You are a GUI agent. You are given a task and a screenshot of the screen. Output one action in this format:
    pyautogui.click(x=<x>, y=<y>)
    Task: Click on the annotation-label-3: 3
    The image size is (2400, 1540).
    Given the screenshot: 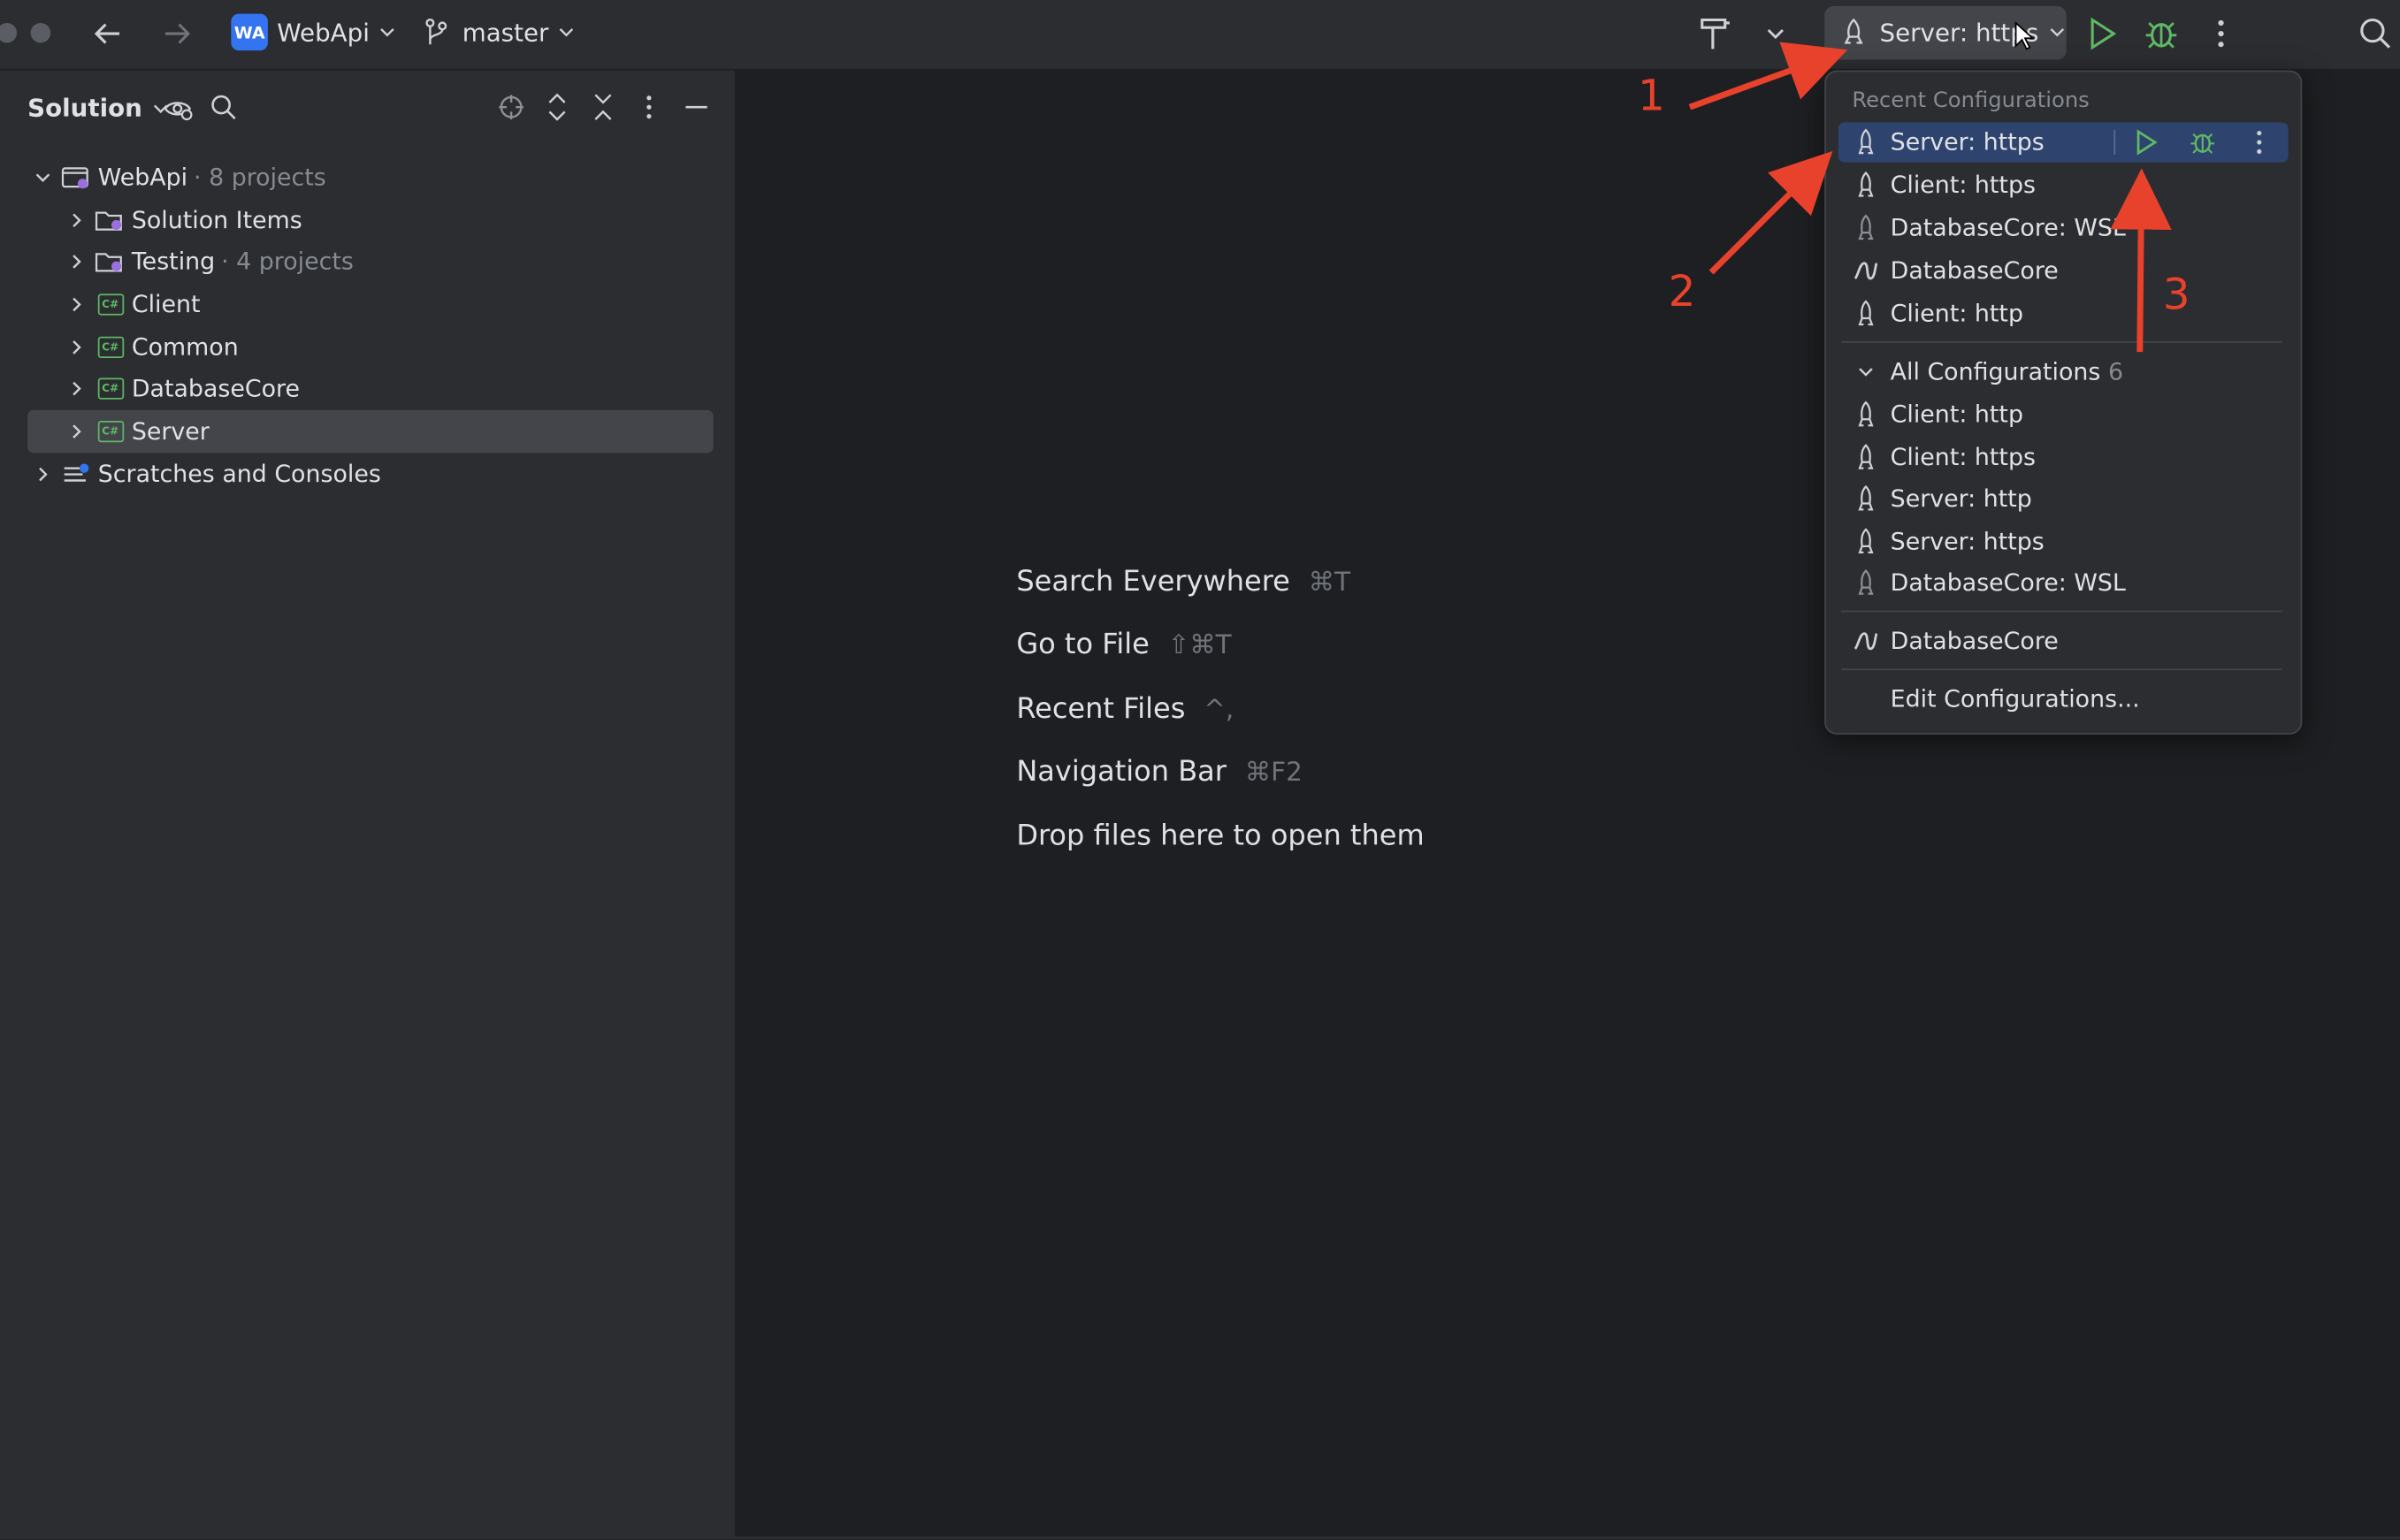 What is the action you would take?
    pyautogui.click(x=2176, y=295)
    